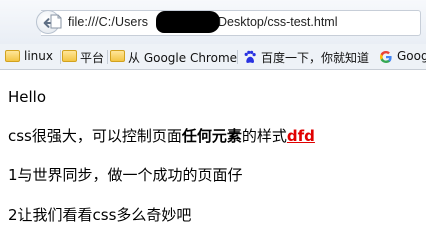 Image resolution: width=426 pixels, height=251 pixels. What do you see at coordinates (386, 57) in the screenshot?
I see `google-g-icon` at bounding box center [386, 57].